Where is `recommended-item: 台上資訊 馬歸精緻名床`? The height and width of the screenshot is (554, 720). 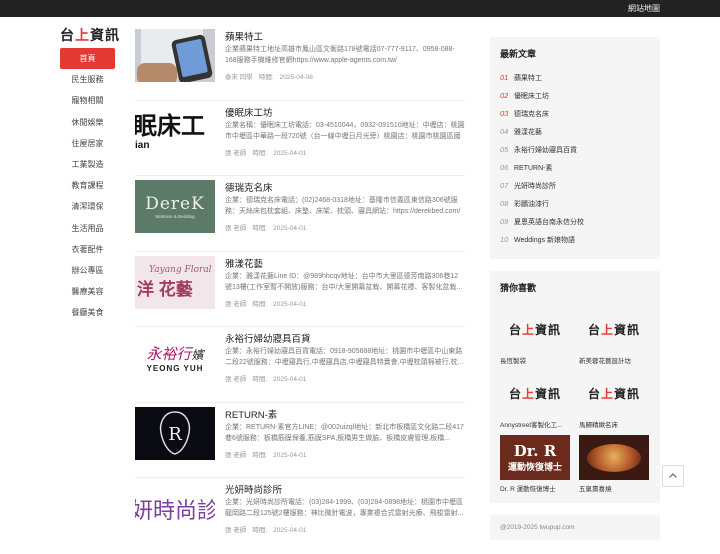 recommended-item: 台上資訊 馬歸精緻名床 is located at coordinates (614, 400).